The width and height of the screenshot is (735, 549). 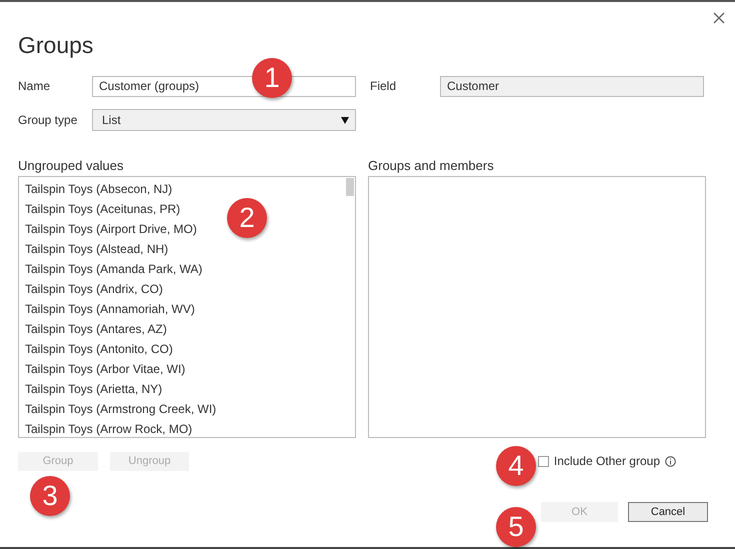 I want to click on list-item: Tailspin Toys (Aceitunas, PR), so click(x=102, y=209).